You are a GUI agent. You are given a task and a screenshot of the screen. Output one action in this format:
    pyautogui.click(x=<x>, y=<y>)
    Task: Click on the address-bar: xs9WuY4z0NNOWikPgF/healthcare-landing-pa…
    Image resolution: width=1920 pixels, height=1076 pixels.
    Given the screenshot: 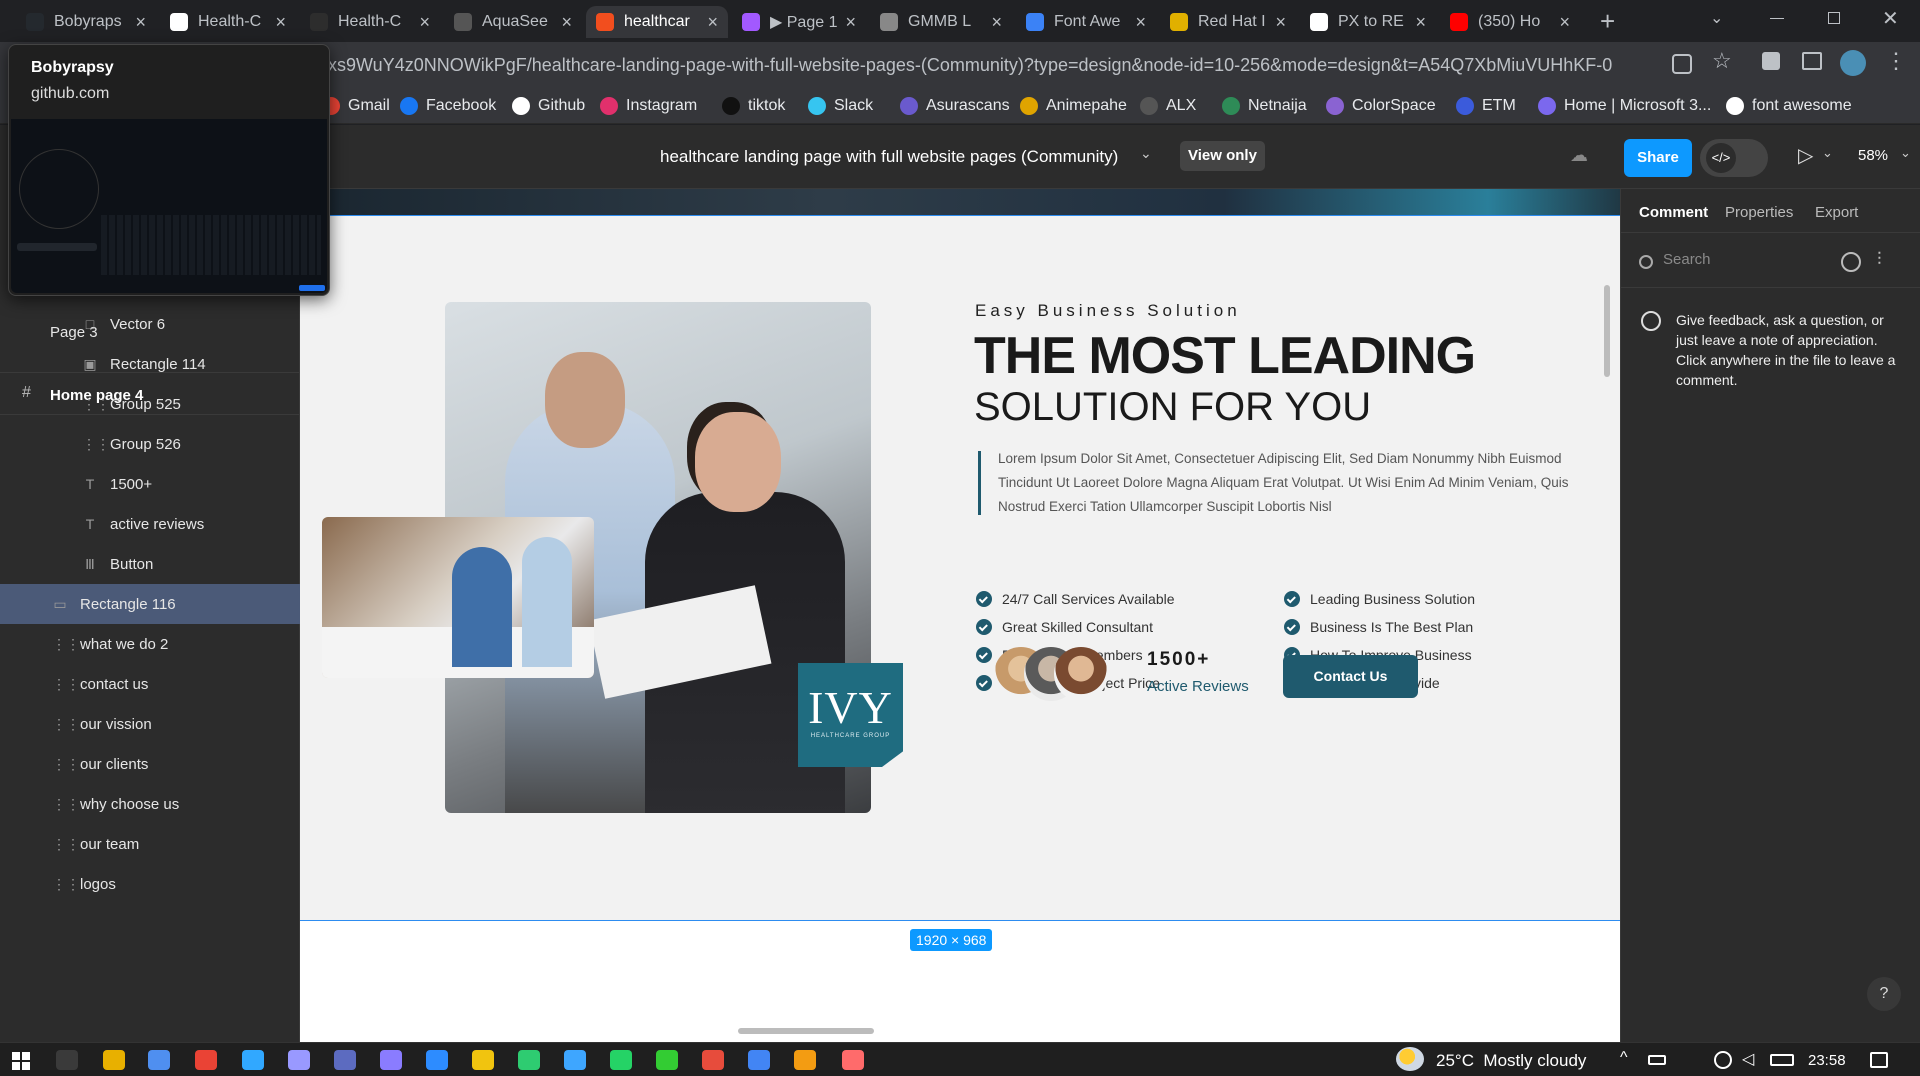 What is the action you would take?
    pyautogui.click(x=988, y=65)
    